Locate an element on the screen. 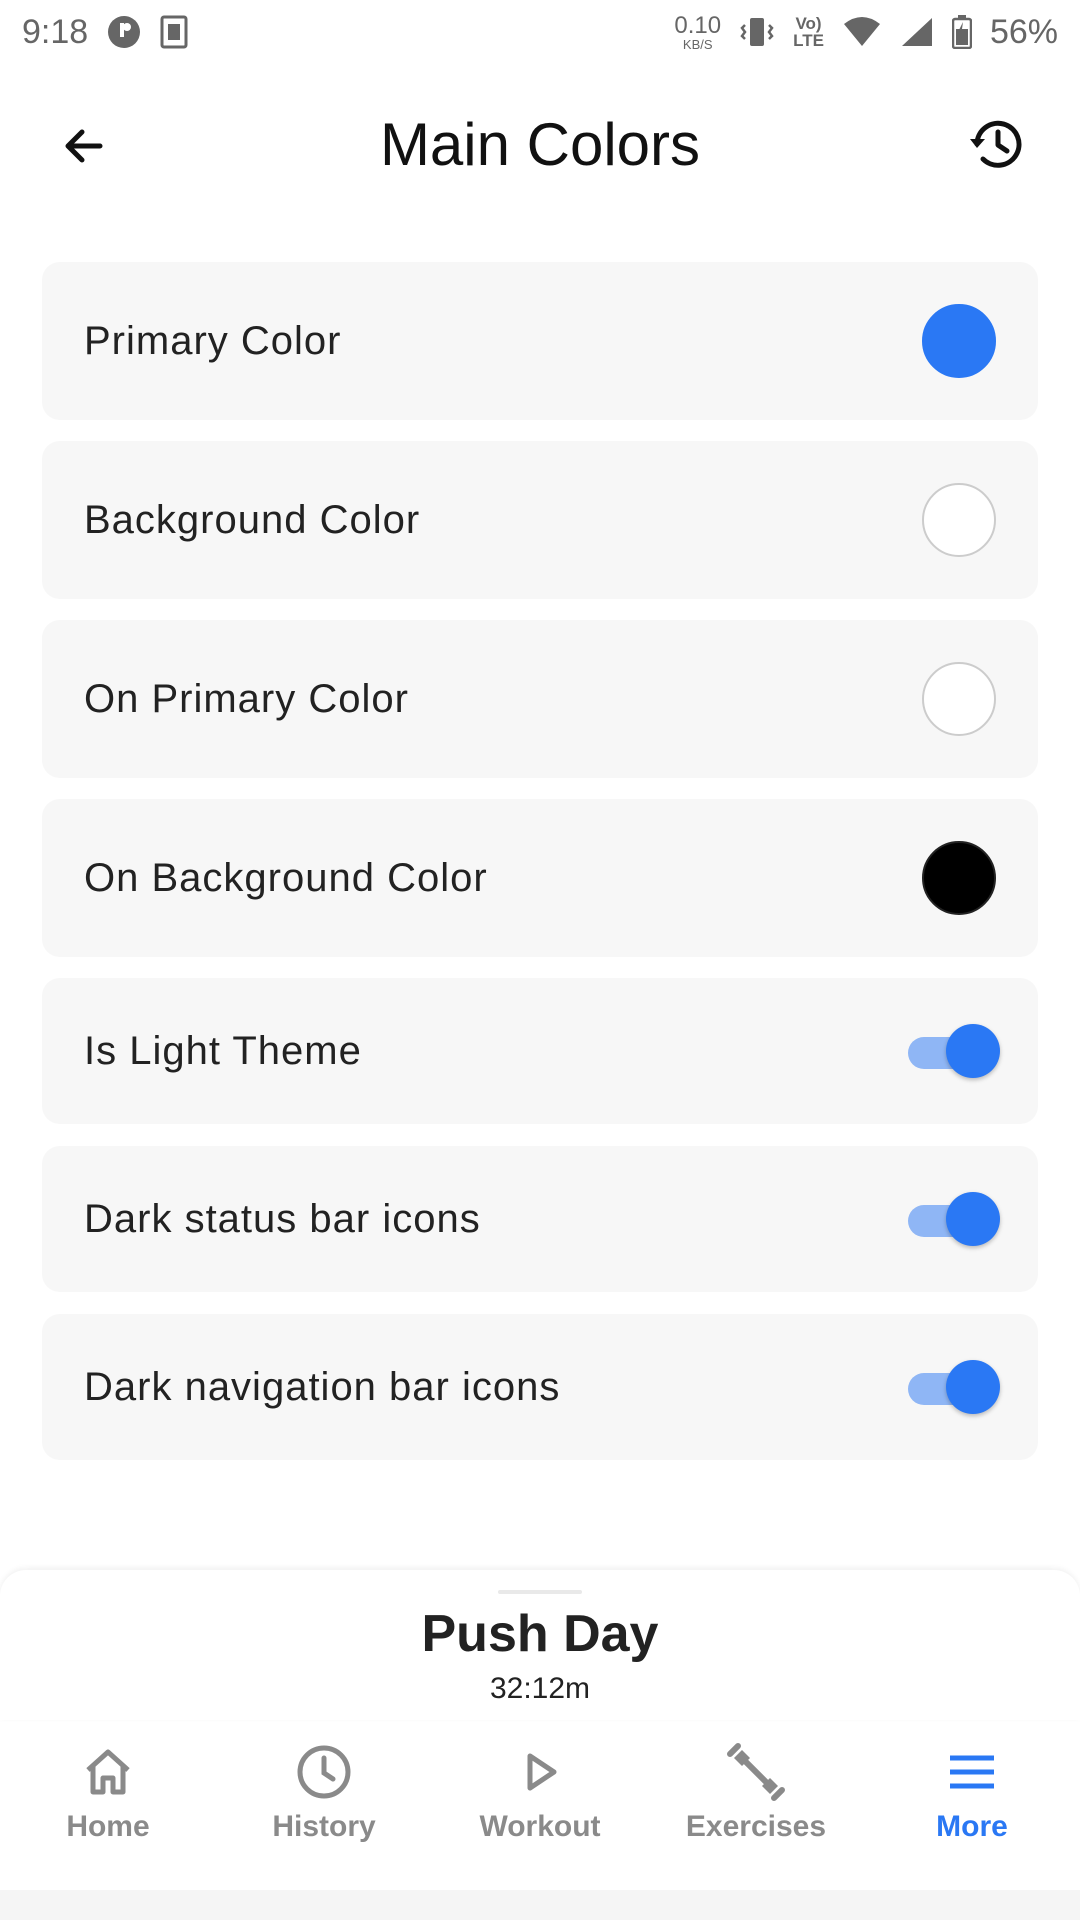 The image size is (1080, 1920). setting-label: On Background Color is located at coordinates (286, 877).